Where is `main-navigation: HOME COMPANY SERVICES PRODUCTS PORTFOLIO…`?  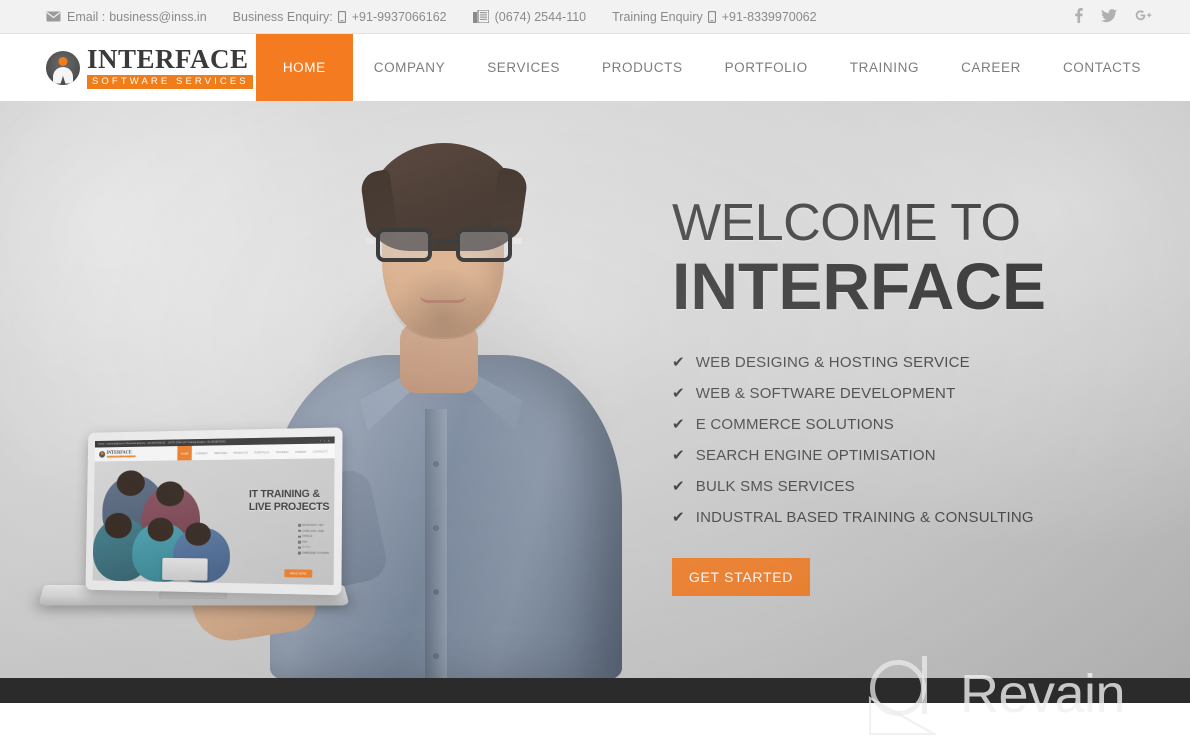
main-navigation: HOME COMPANY SERVICES PRODUCTS PORTFOLIO… is located at coordinates (722, 67).